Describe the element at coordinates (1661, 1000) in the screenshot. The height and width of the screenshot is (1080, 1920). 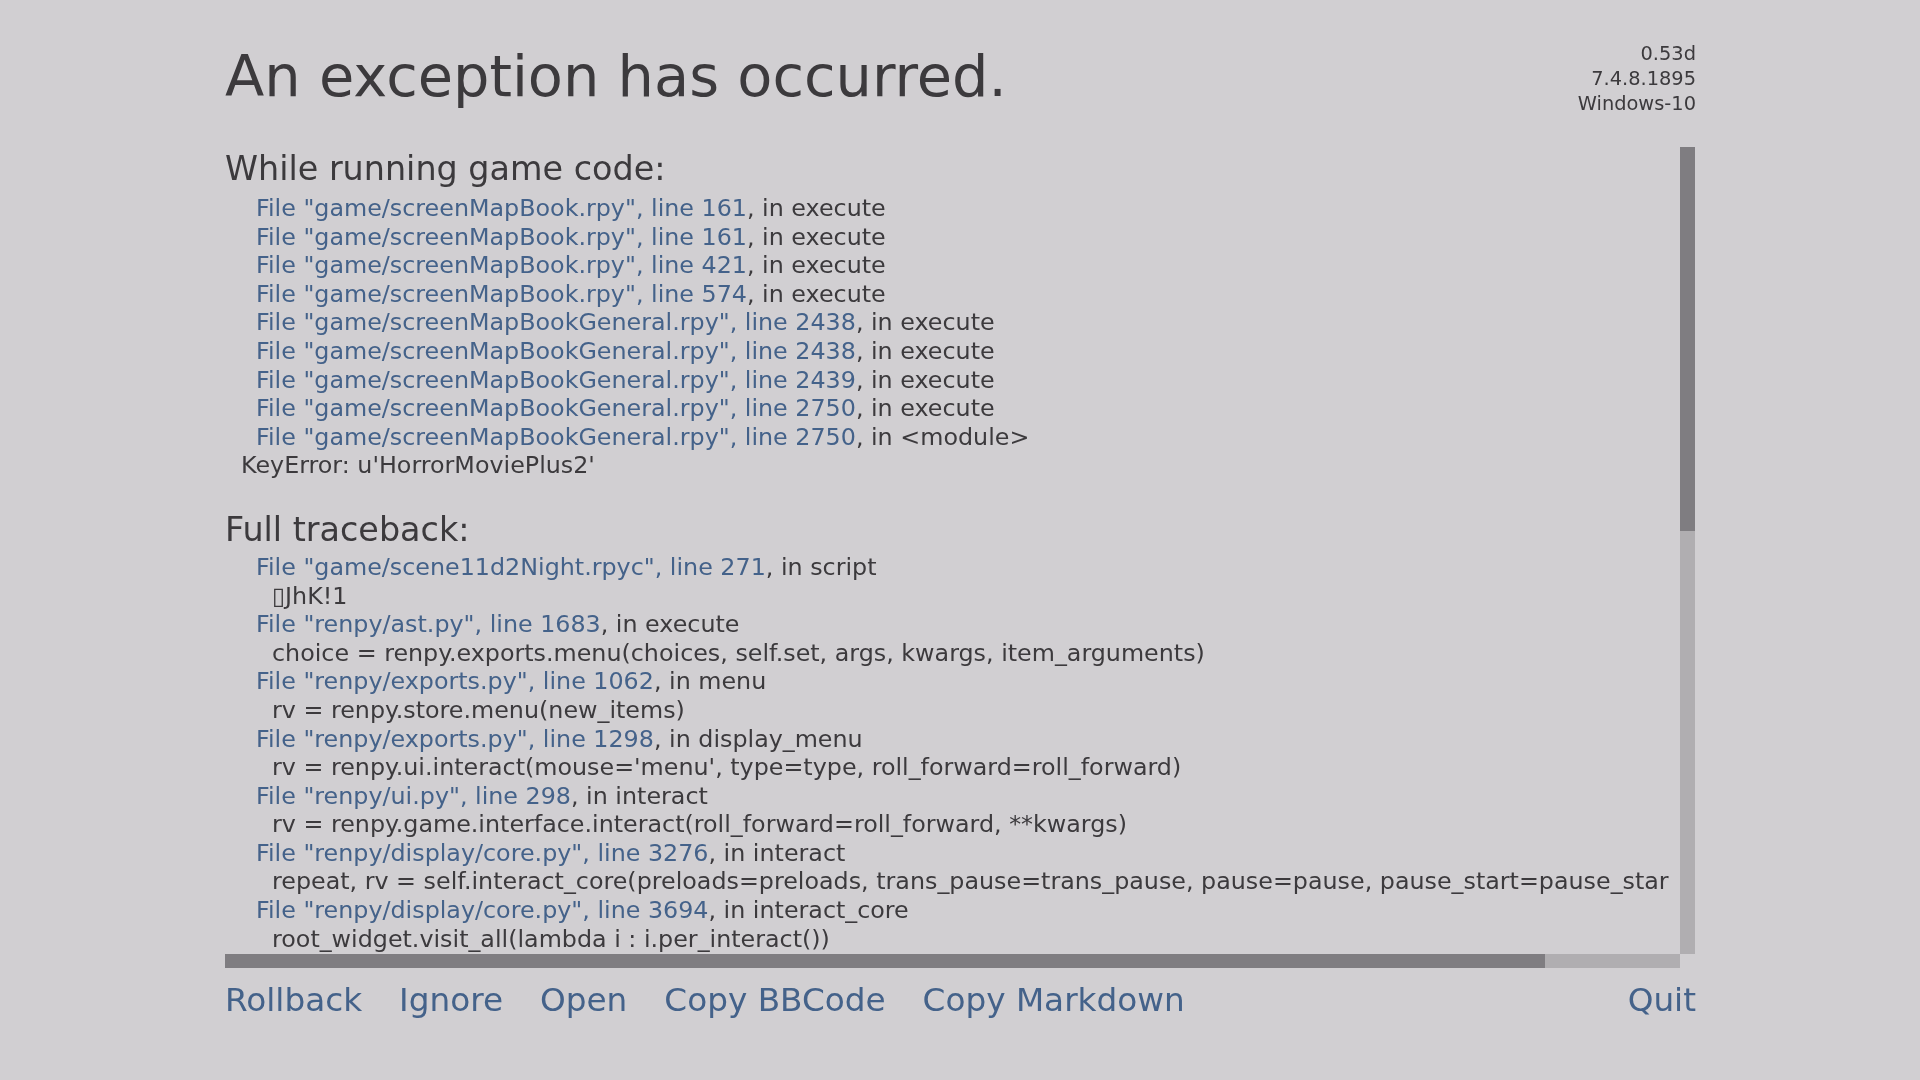
I see `action-link: Quit` at that location.